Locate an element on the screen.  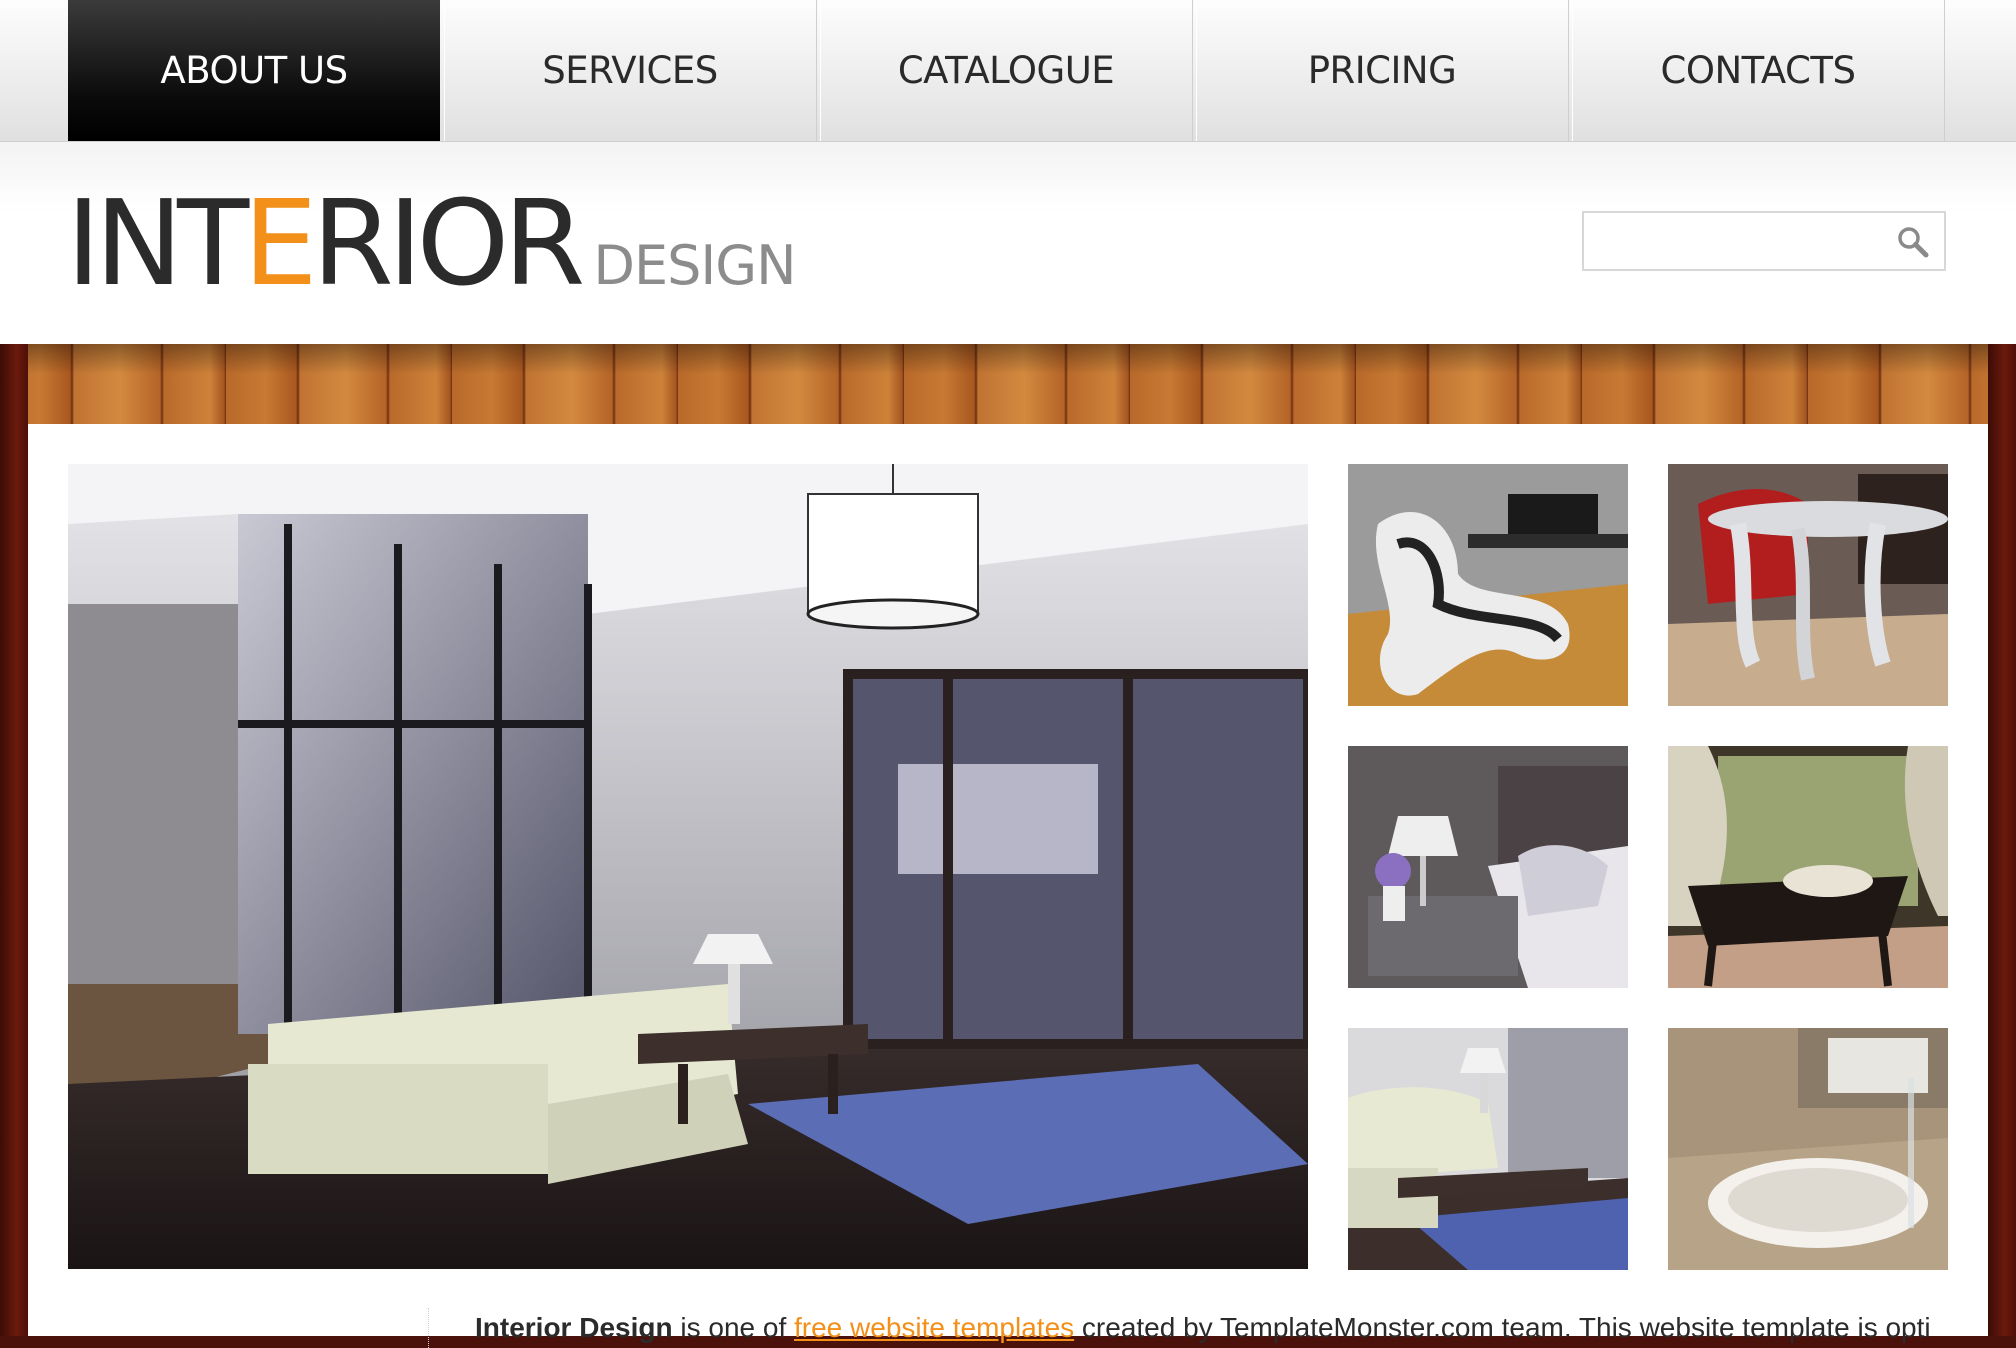
intro-site-name: Interior Design is located at coordinates (574, 1327).